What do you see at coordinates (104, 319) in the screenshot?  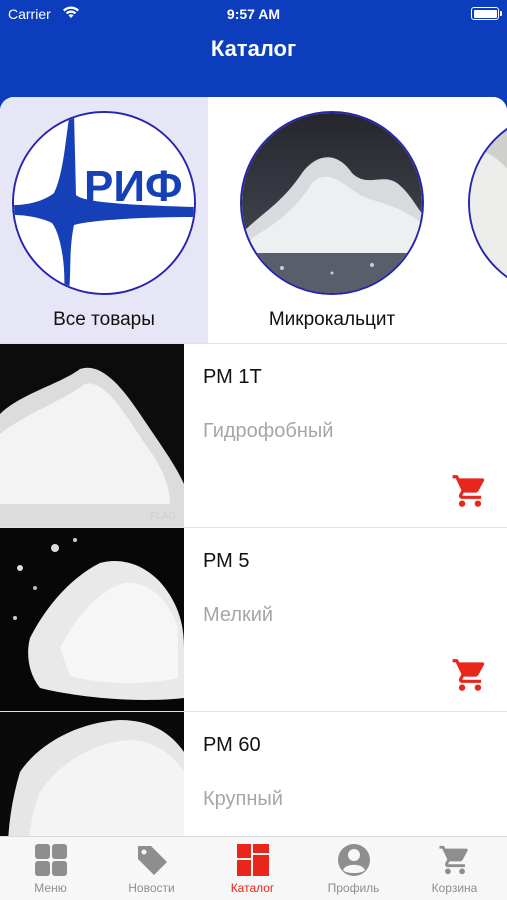 I see `category-label: Все товары` at bounding box center [104, 319].